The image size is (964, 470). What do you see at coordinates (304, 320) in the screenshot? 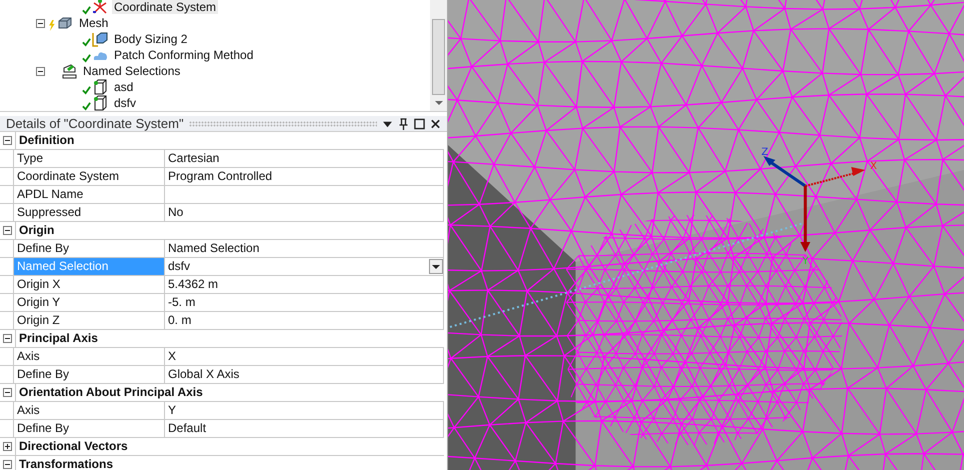
I see `property-value: 0. m` at bounding box center [304, 320].